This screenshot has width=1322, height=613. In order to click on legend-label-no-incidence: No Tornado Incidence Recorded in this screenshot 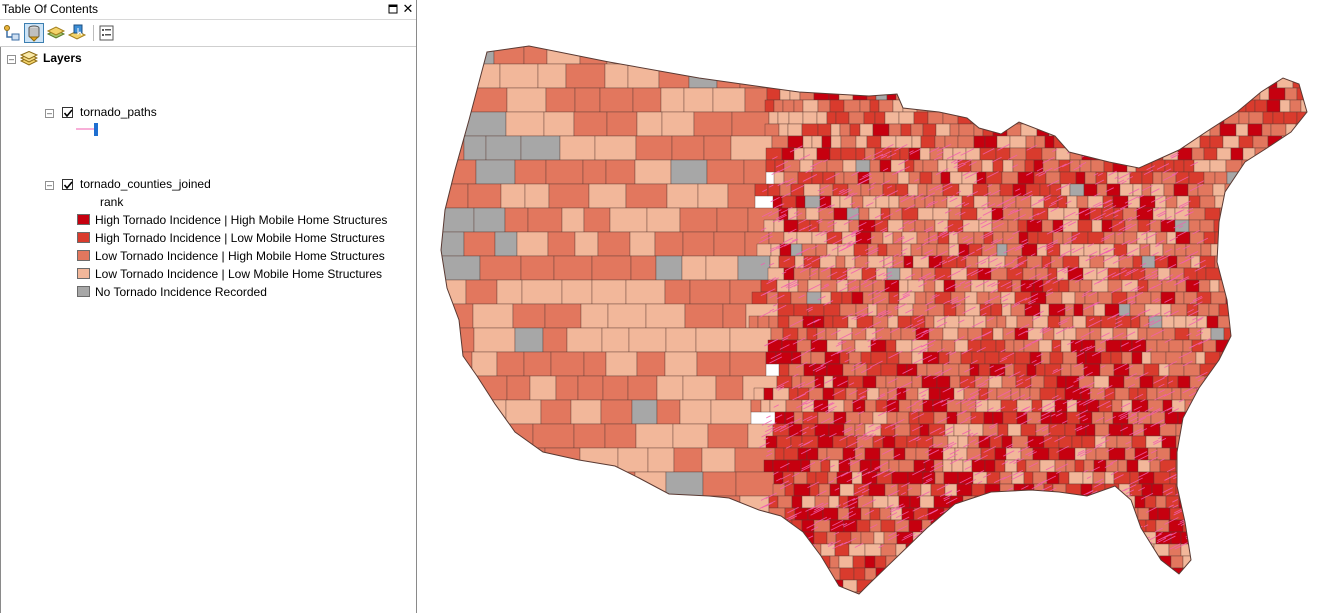, I will do `click(181, 292)`.